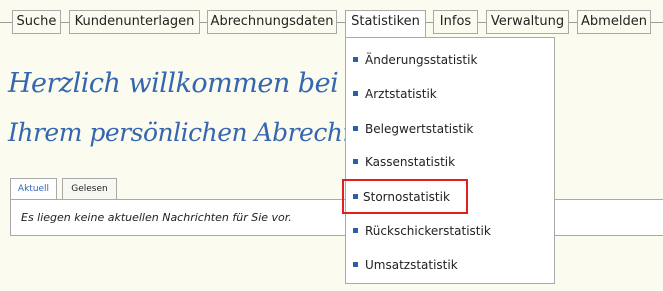 Image resolution: width=663 pixels, height=291 pixels. I want to click on menu-item-belegwertstatistik: Belegwertstatistik, so click(451, 129).